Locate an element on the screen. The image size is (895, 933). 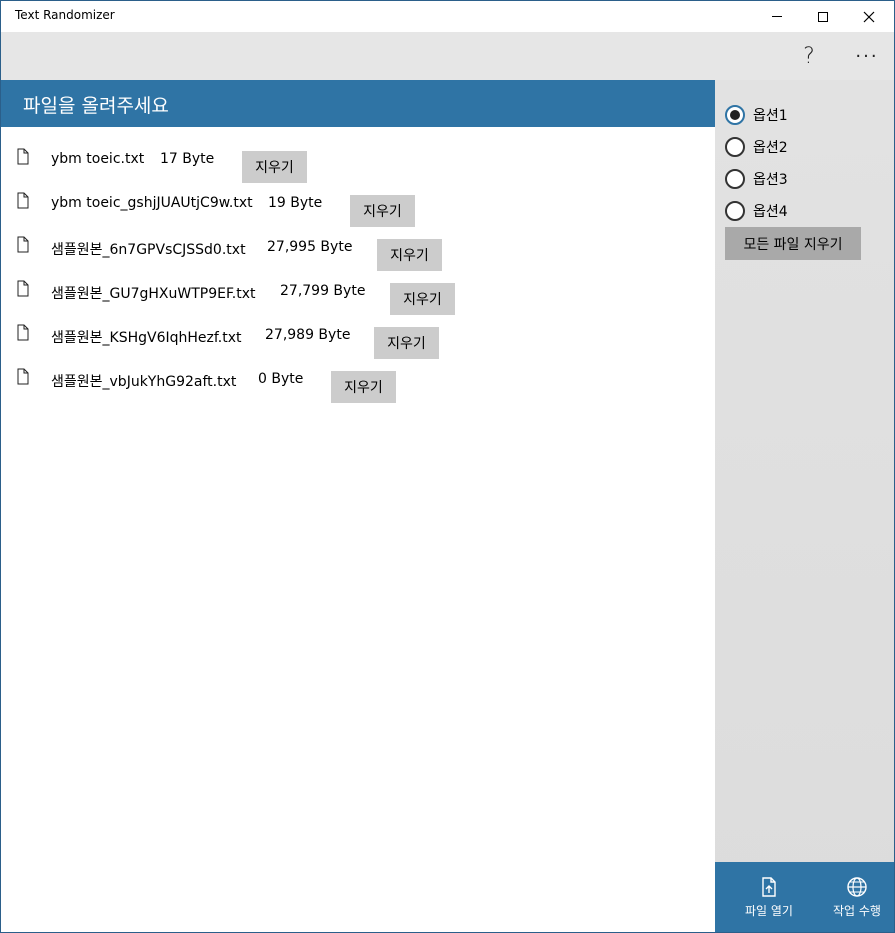
option-radio-2: 옵션2 is located at coordinates (756, 147).